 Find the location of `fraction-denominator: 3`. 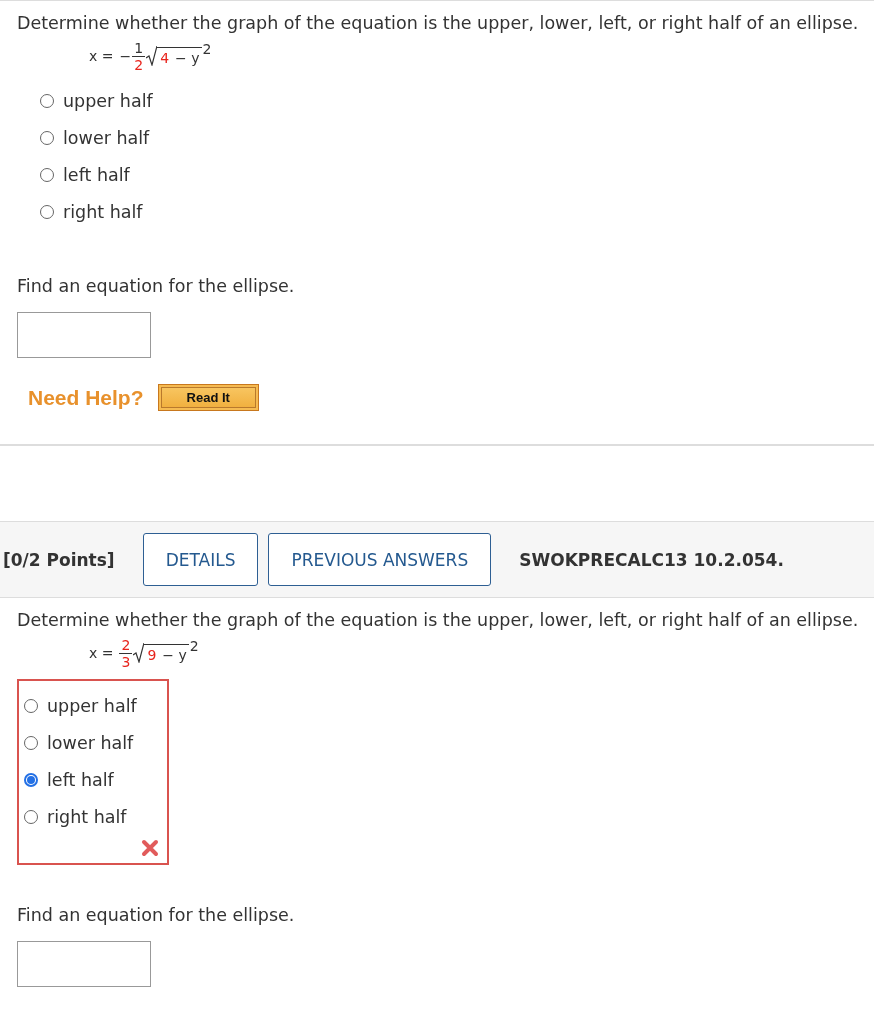

fraction-denominator: 3 is located at coordinates (126, 661).